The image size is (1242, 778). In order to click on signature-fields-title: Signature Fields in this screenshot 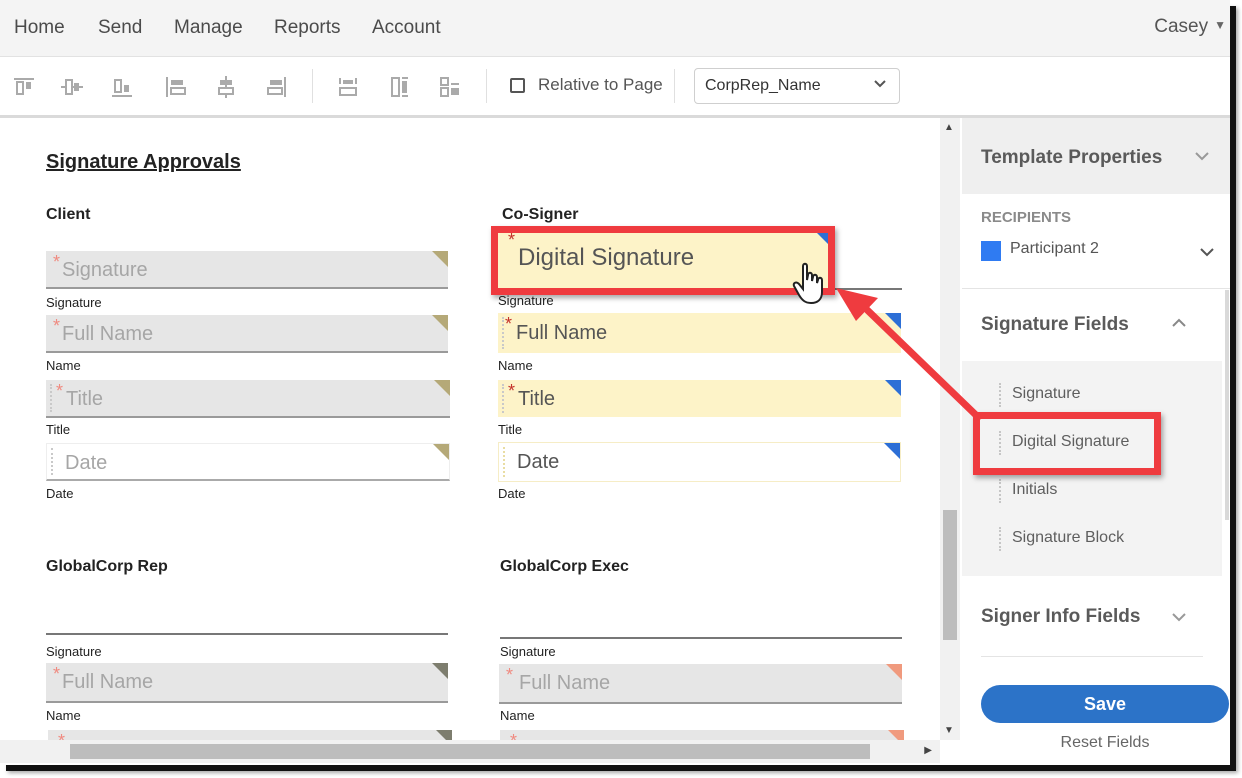, I will do `click(1055, 324)`.